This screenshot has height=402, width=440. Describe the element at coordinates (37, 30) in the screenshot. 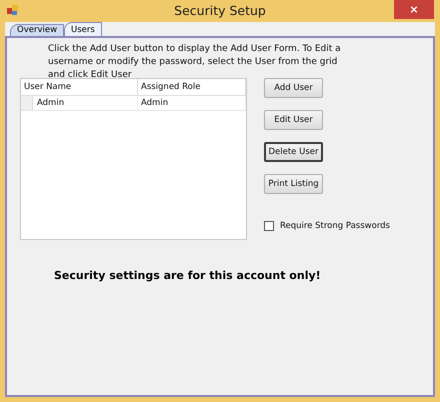

I see `tab: Overview` at that location.